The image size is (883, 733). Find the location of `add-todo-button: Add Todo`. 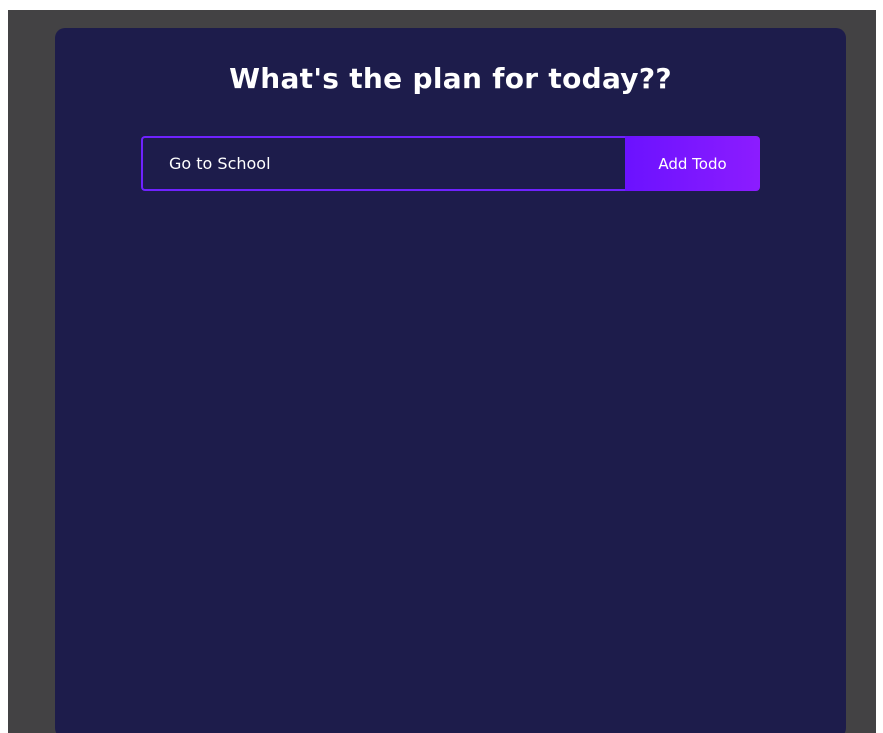

add-todo-button: Add Todo is located at coordinates (692, 163).